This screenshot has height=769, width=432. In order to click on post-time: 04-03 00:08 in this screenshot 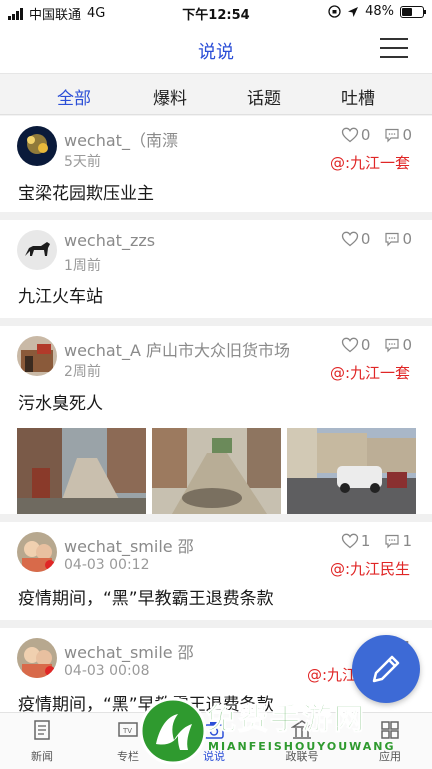, I will do `click(107, 671)`.